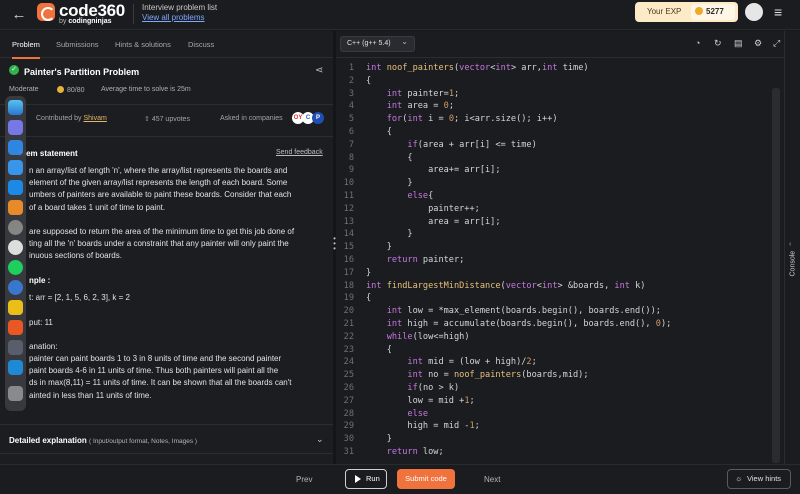 The image size is (800, 494). I want to click on tab-submissions: Submissions, so click(77, 44).